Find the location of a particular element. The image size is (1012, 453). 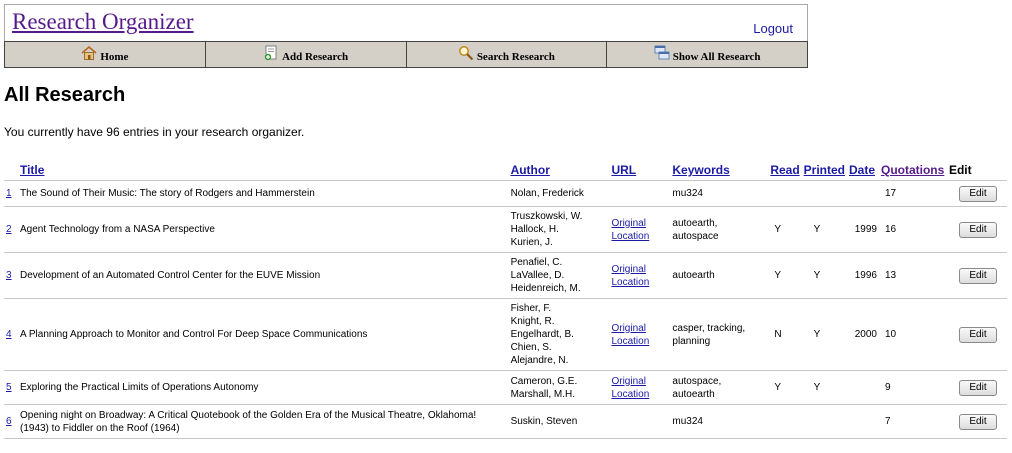

sort-keywords-link: Keywords is located at coordinates (700, 170).